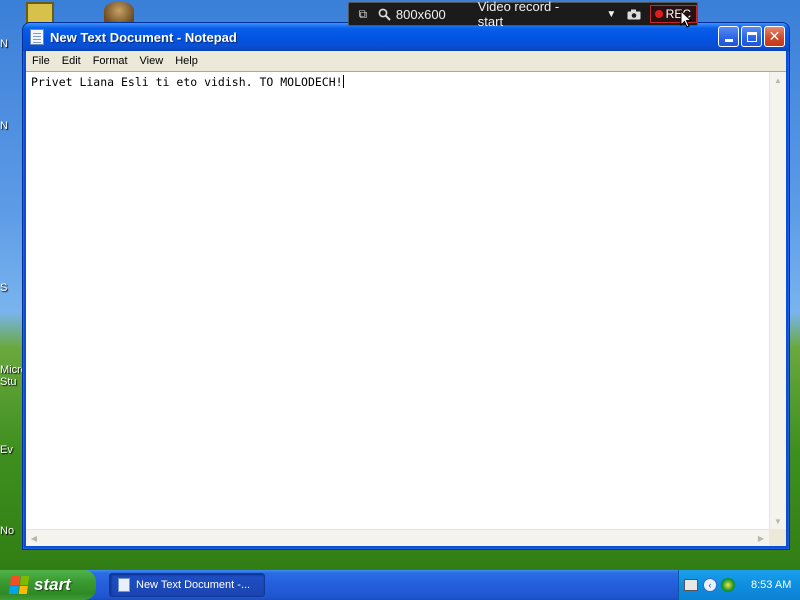  I want to click on mouse-cursor-icon, so click(686, 19).